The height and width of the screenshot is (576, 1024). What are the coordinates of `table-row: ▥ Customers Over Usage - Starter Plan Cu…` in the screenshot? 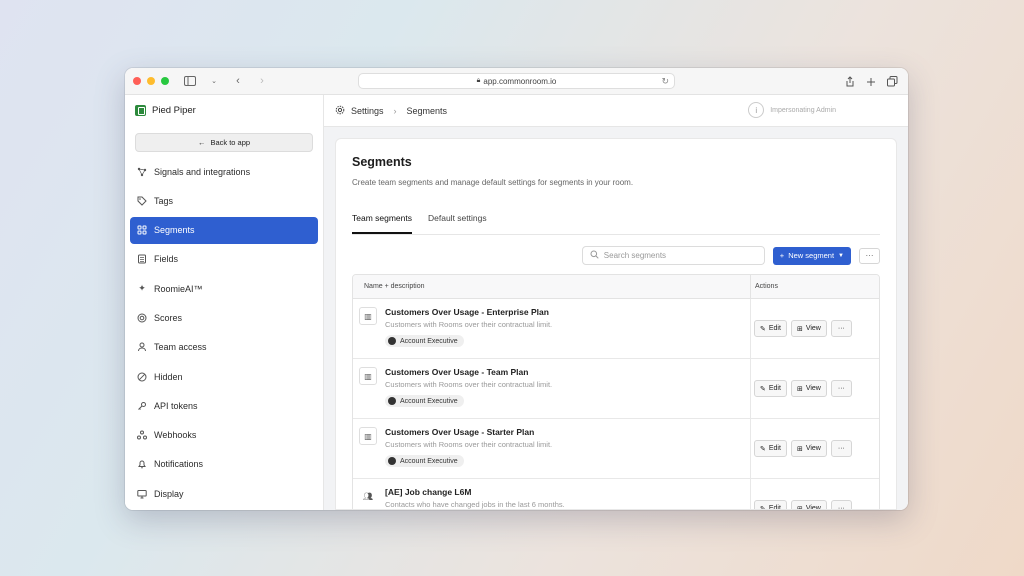 It's located at (616, 449).